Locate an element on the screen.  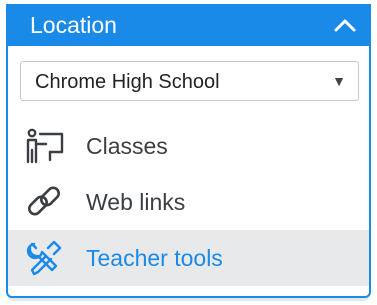
dropdown-arrow-icon: ▼ is located at coordinates (339, 81).